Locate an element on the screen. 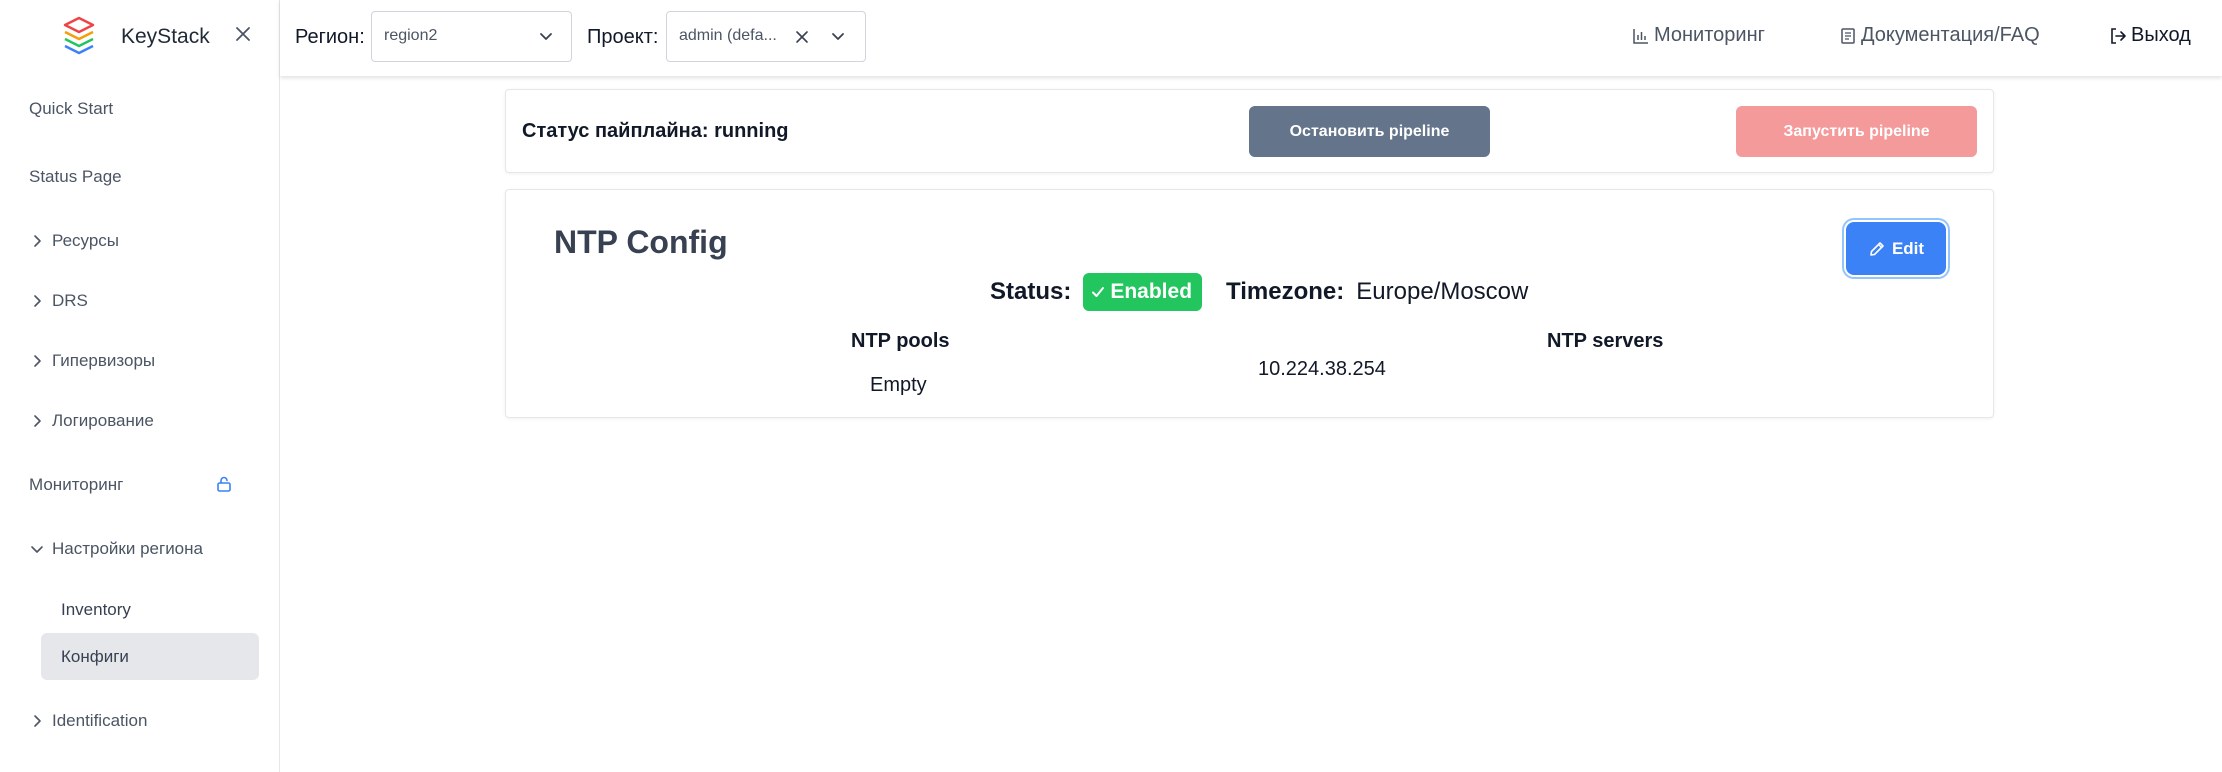  timezone-value: Europe/Moscow is located at coordinates (1442, 291).